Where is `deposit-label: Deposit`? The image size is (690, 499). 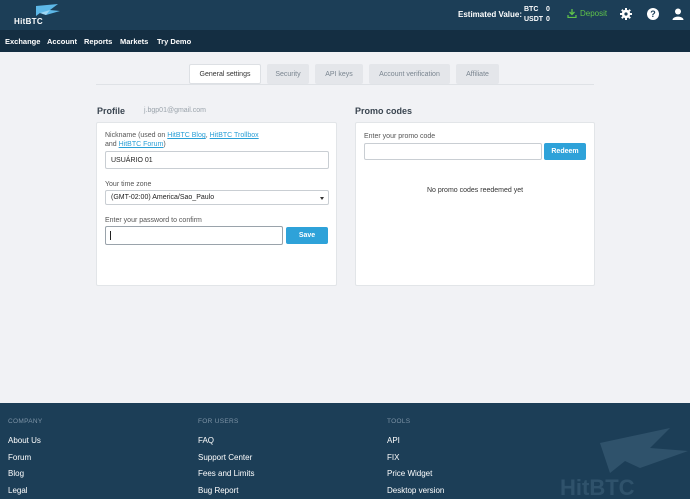 deposit-label: Deposit is located at coordinates (594, 13).